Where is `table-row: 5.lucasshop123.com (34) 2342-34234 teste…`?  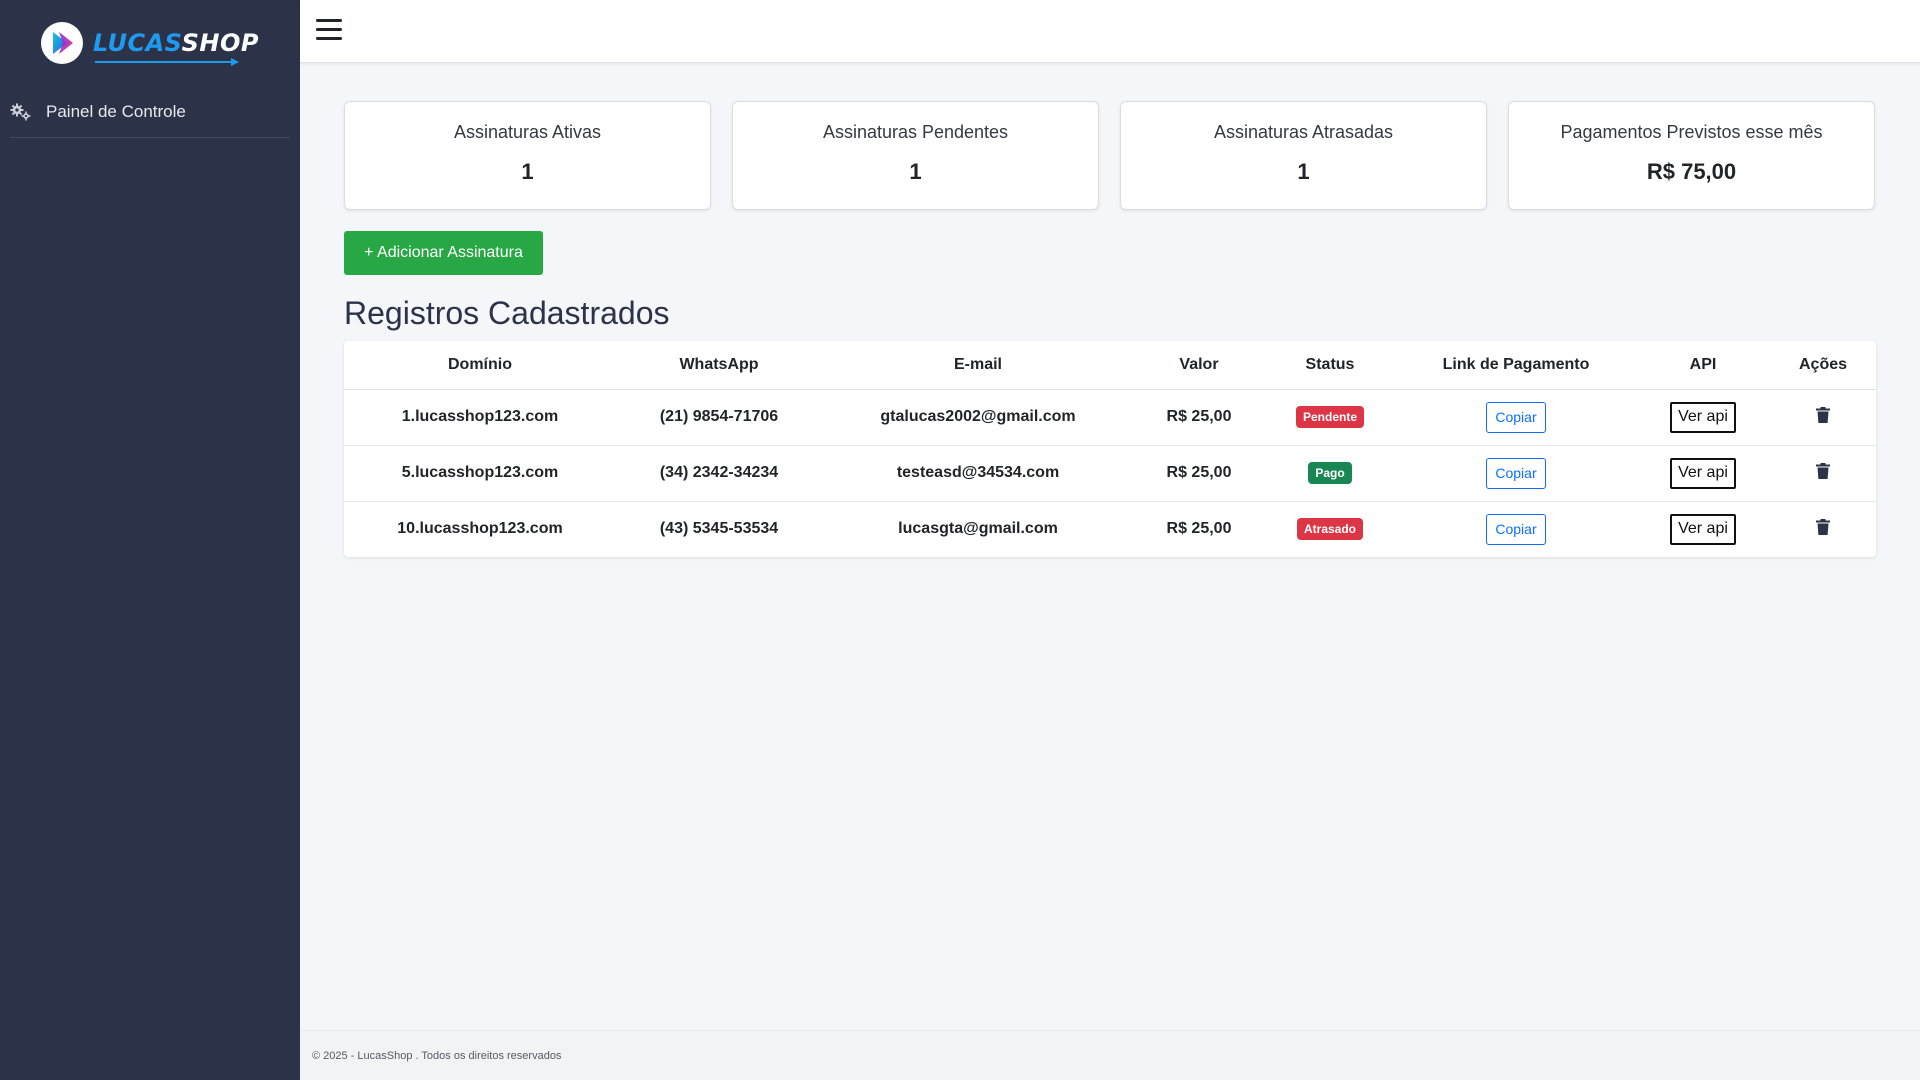
table-row: 5.lucasshop123.com (34) 2342-34234 teste… is located at coordinates (1110, 473).